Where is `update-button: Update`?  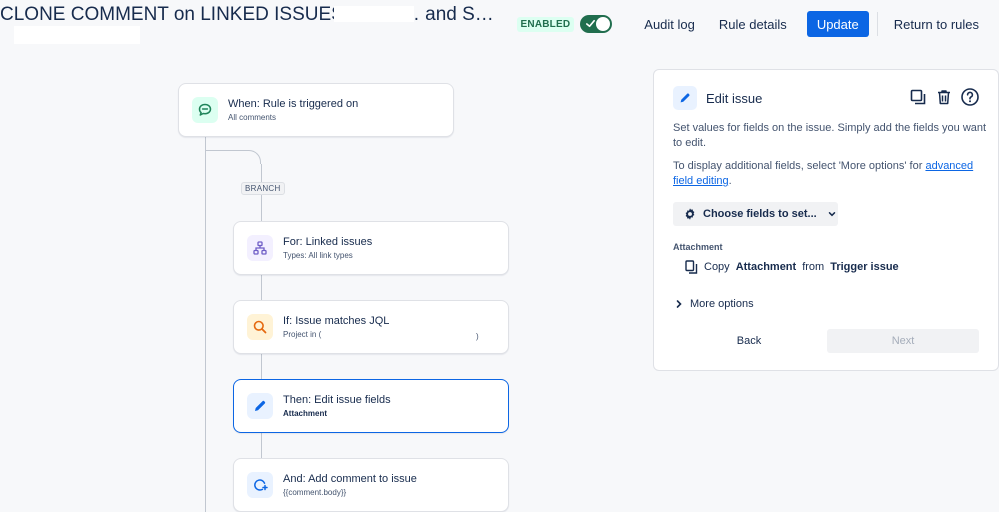 update-button: Update is located at coordinates (837, 24).